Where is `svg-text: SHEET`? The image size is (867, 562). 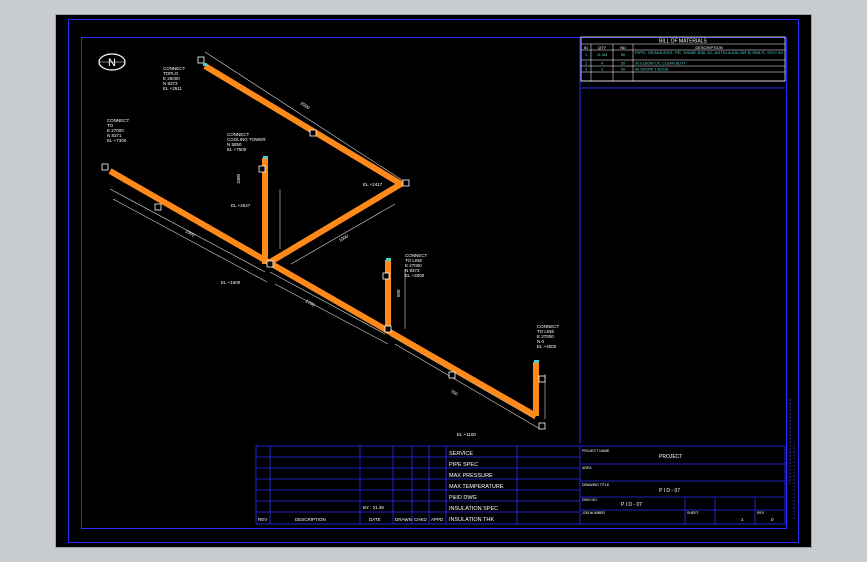 svg-text: SHEET is located at coordinates (693, 513).